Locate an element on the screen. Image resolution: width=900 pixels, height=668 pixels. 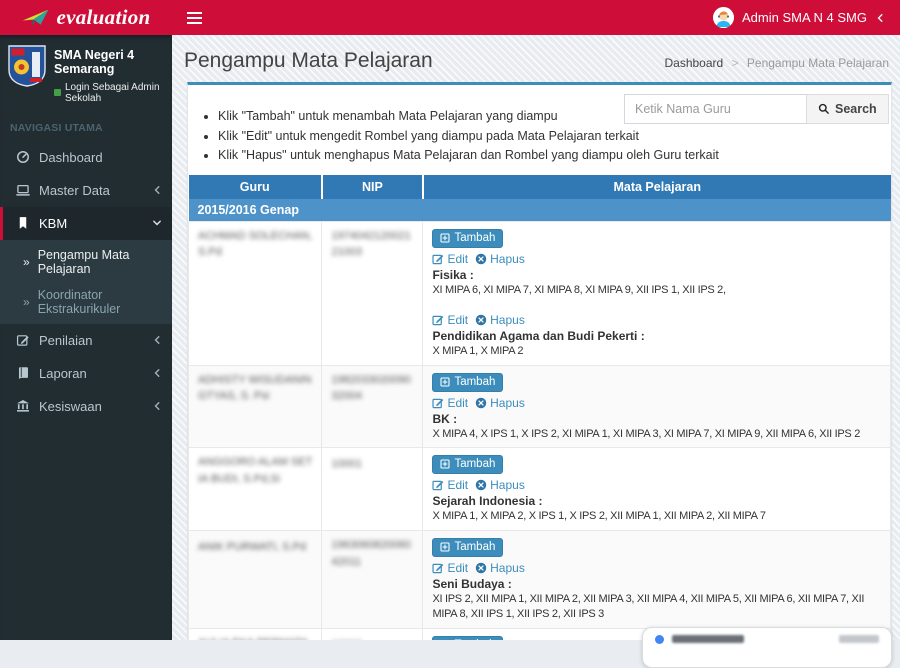
breadcrumb: Dashboard > Pengampu Mata Pelajaran is located at coordinates (776, 63).